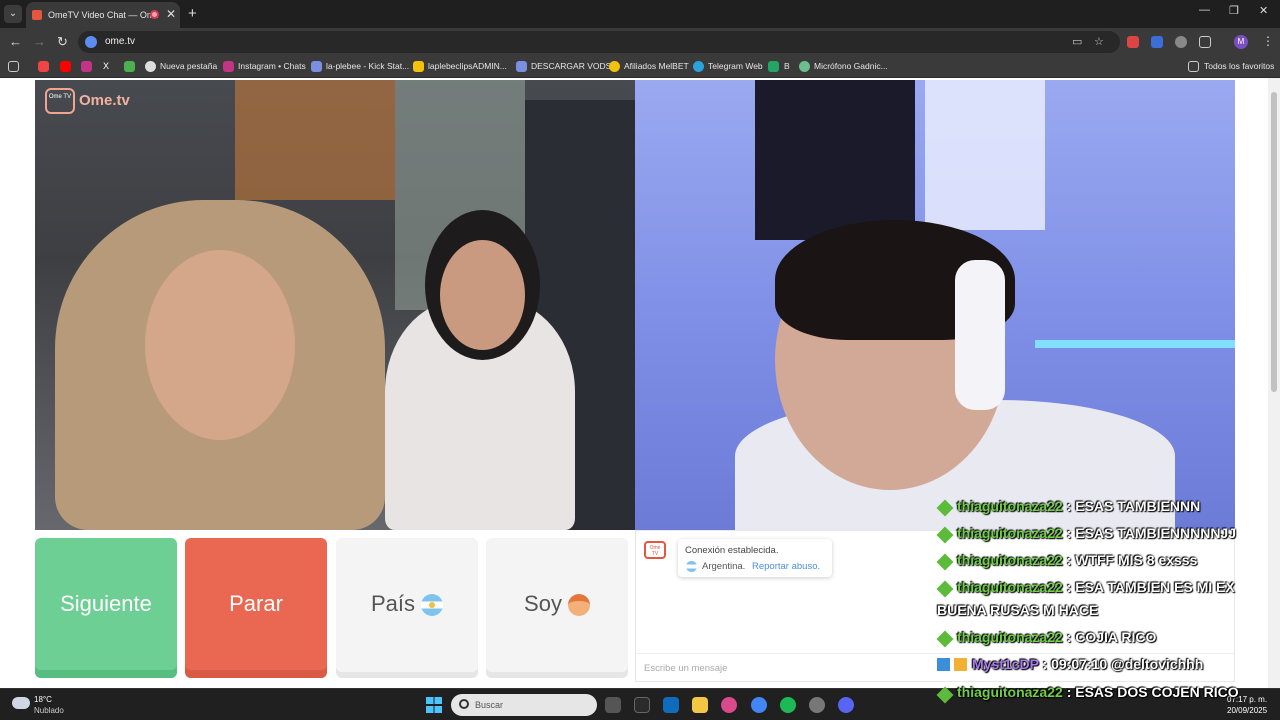 The height and width of the screenshot is (720, 1280). I want to click on connection-status: Conexión establecida., so click(732, 550).